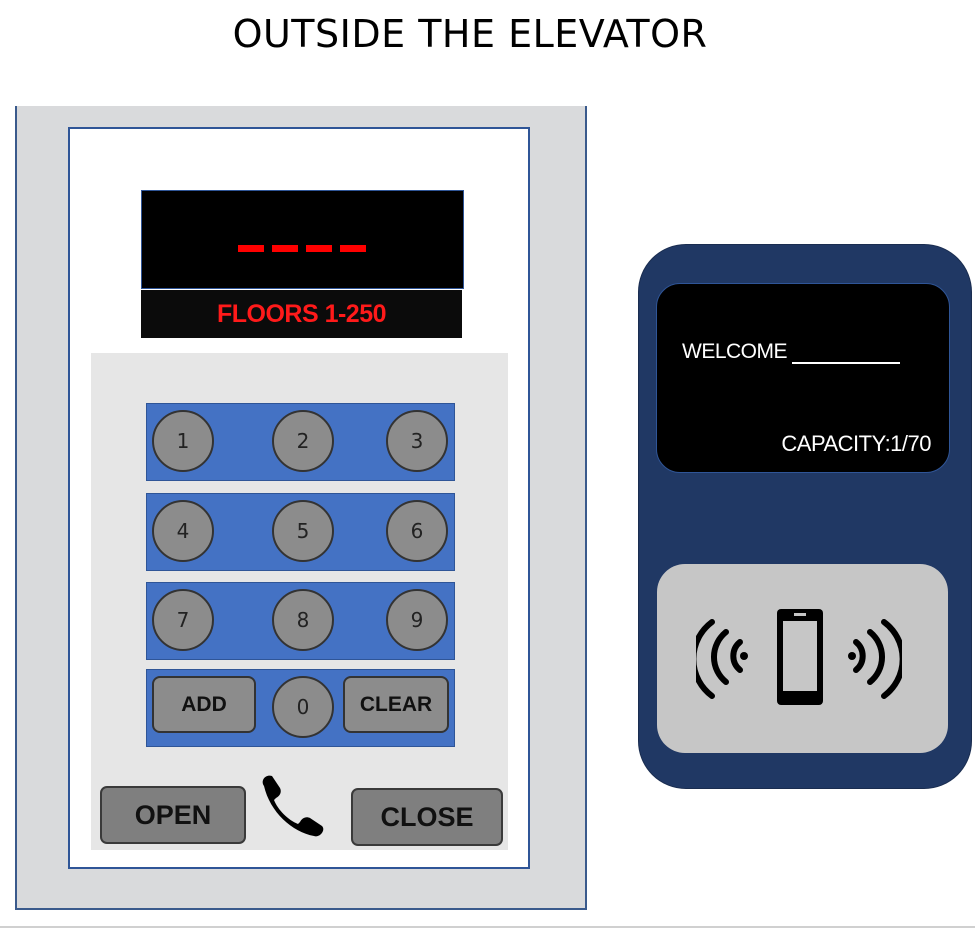  Describe the element at coordinates (303, 707) in the screenshot. I see `key-0: 0` at that location.